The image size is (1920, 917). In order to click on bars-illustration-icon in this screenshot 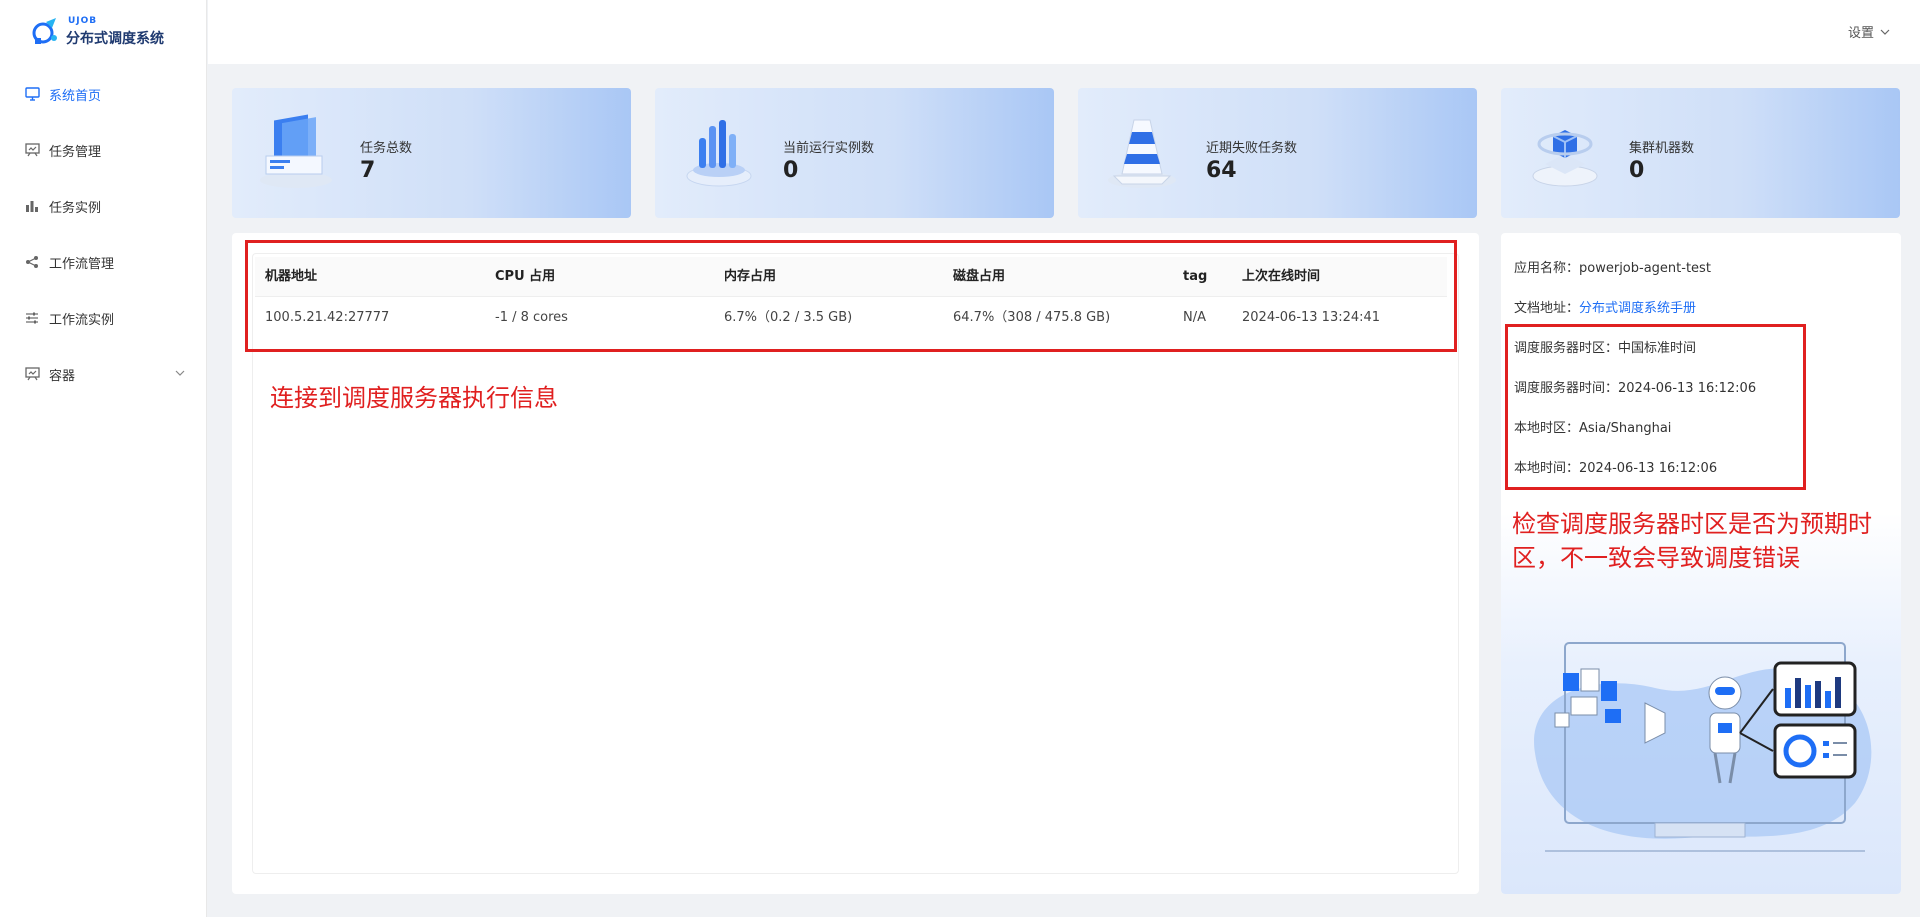, I will do `click(719, 153)`.